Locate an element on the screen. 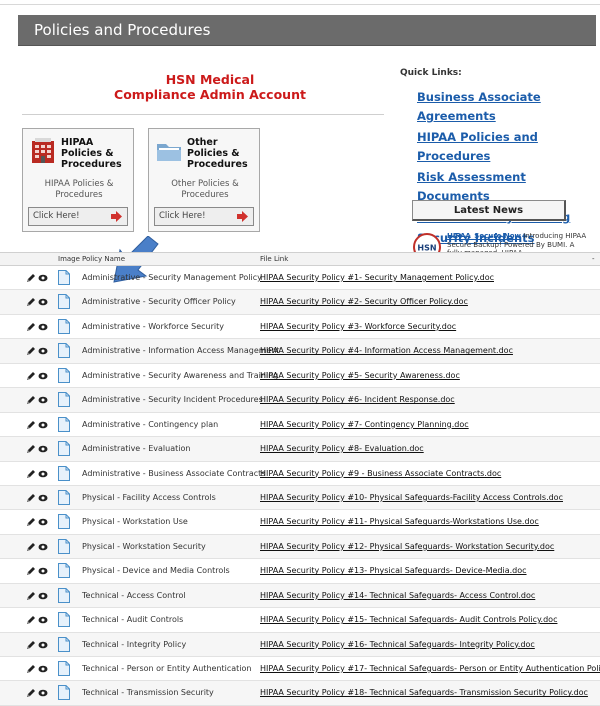  latest-news-button: Latest News is located at coordinates (489, 210).